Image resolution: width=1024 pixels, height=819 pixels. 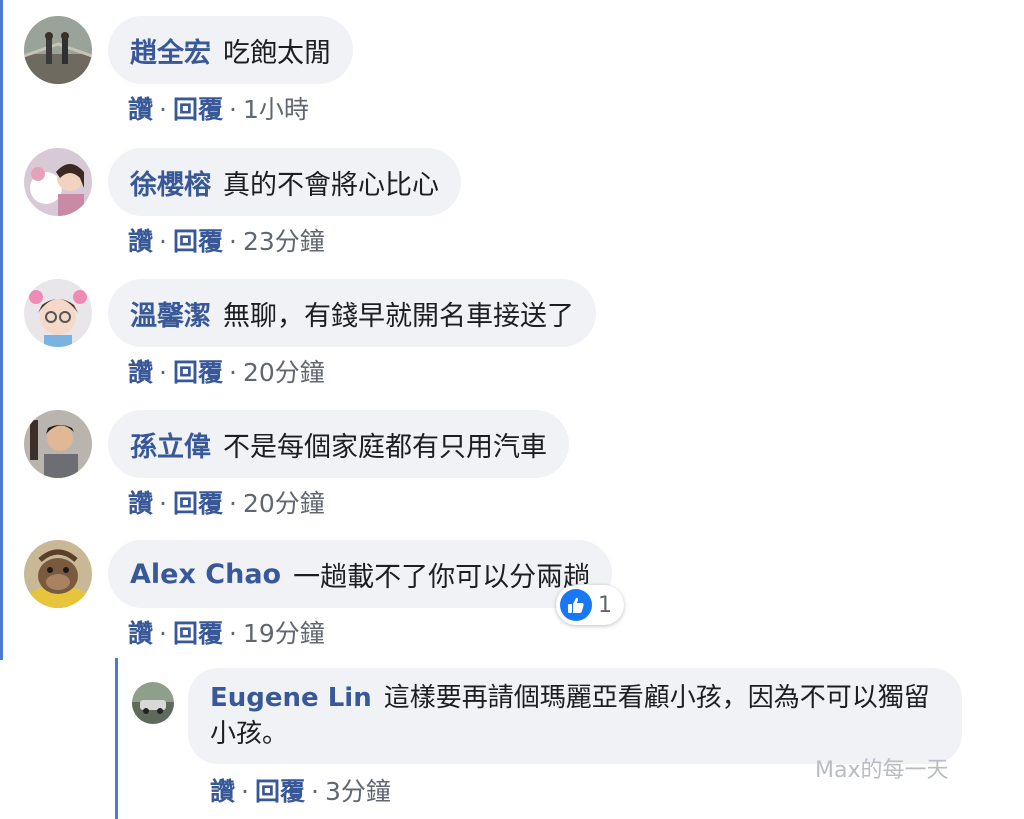 What do you see at coordinates (276, 109) in the screenshot?
I see `timestamp: 1小時` at bounding box center [276, 109].